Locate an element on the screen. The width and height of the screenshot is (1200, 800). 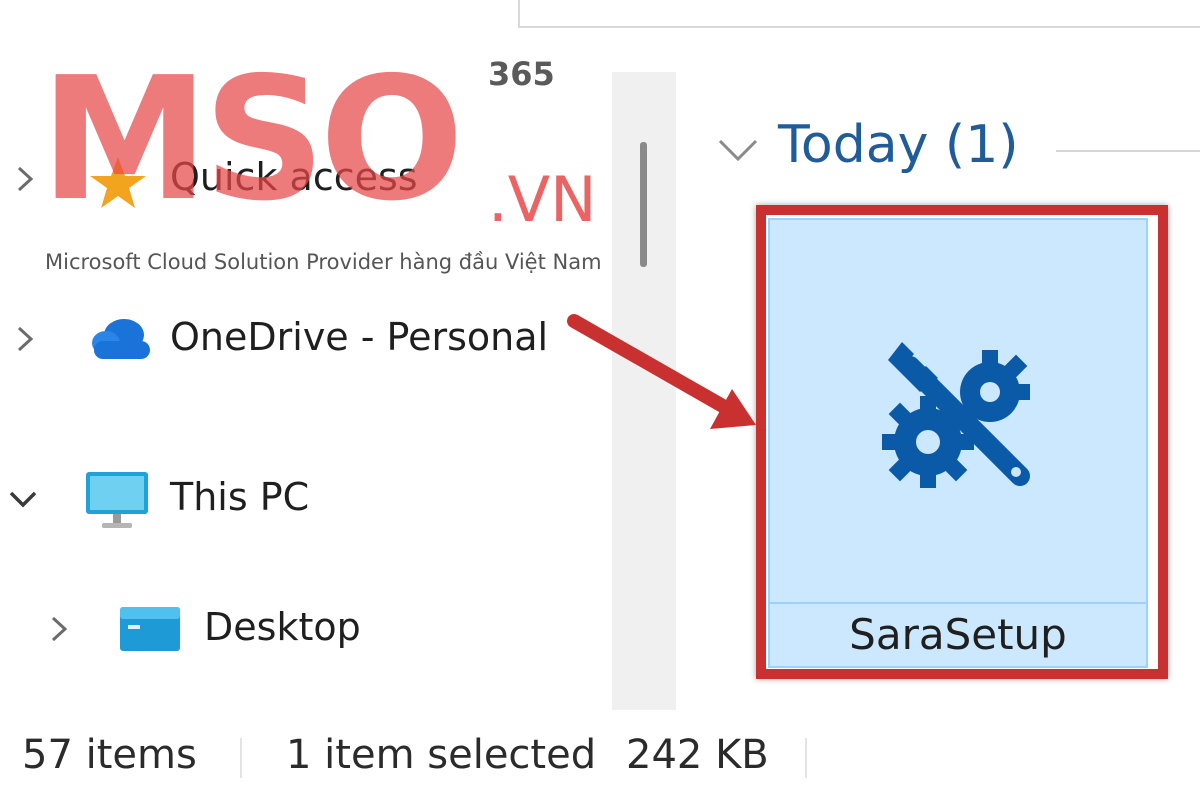
cloud-icon is located at coordinates (119, 339).